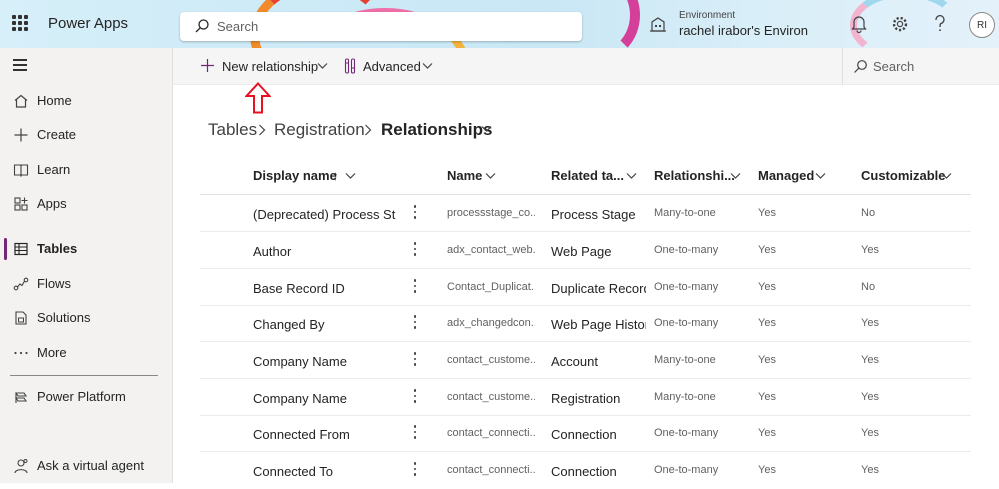 The width and height of the screenshot is (999, 489). I want to click on table-icon, so click(21, 249).